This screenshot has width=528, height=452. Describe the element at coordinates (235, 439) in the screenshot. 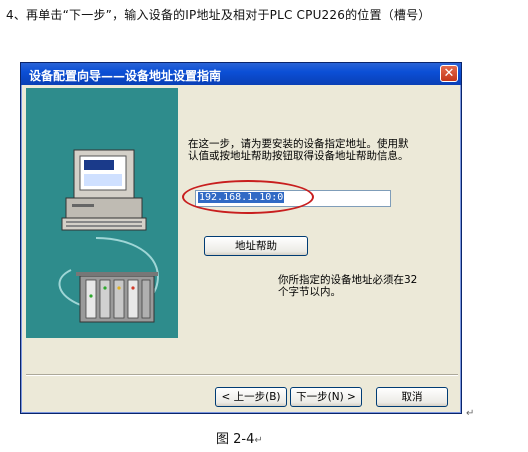

I see `figure-caption-text: 图 2-4` at that location.